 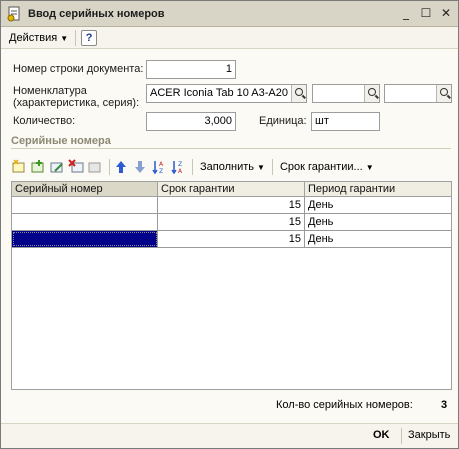 What do you see at coordinates (38, 167) in the screenshot?
I see `copy-row-icon` at bounding box center [38, 167].